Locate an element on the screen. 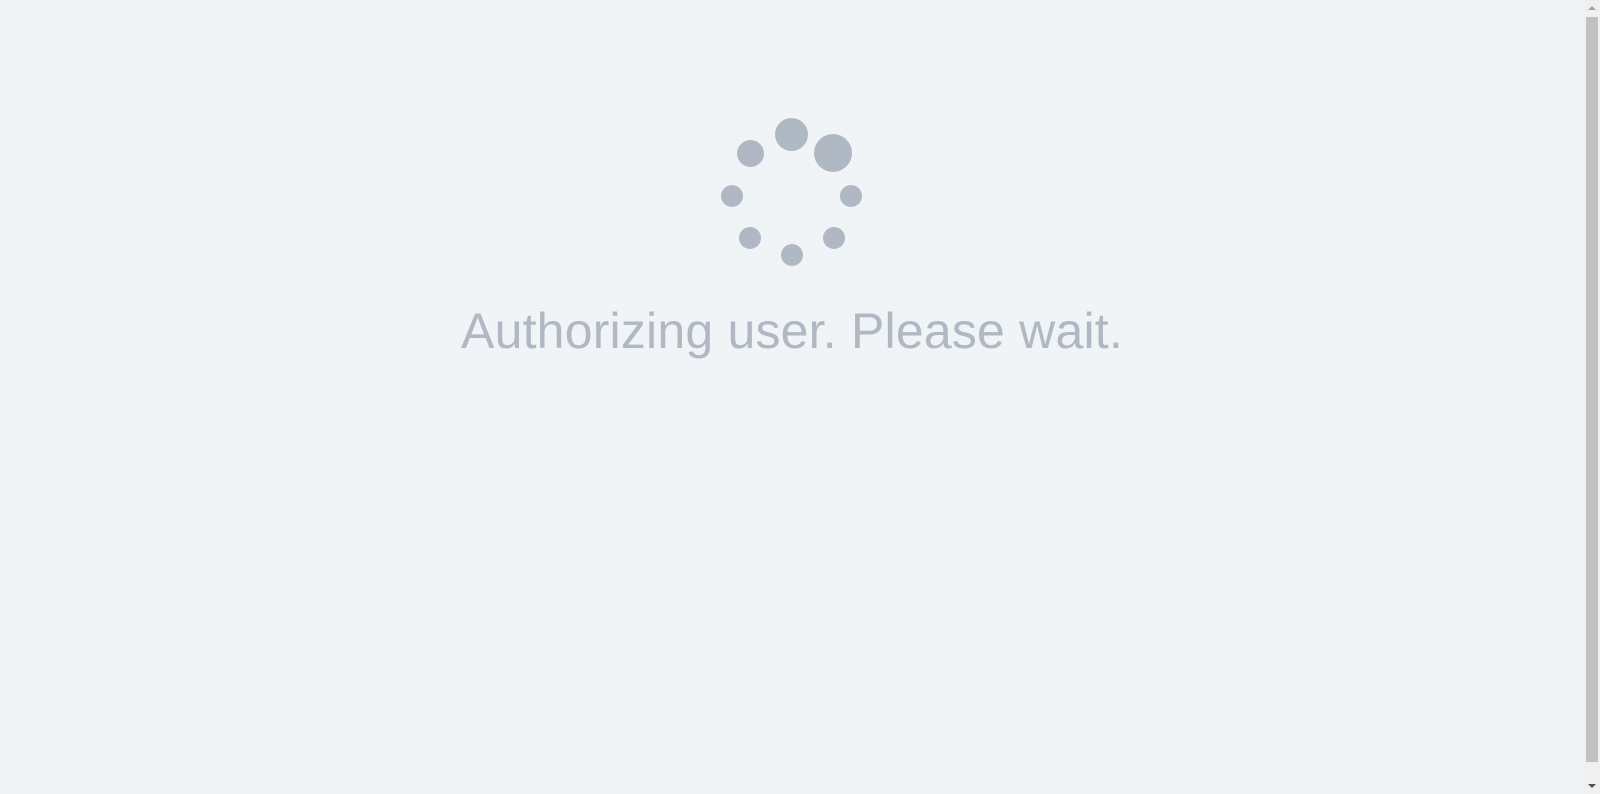 The image size is (1600, 794). scroll-up-arrow-icon is located at coordinates (1592, 8).